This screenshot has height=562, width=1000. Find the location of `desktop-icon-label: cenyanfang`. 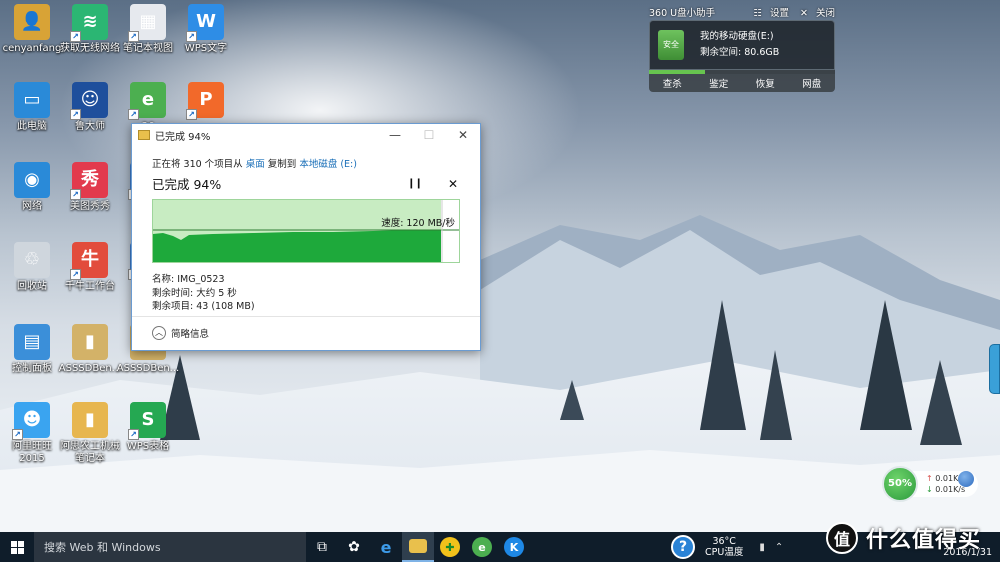

desktop-icon-label: cenyanfang is located at coordinates (32, 48).